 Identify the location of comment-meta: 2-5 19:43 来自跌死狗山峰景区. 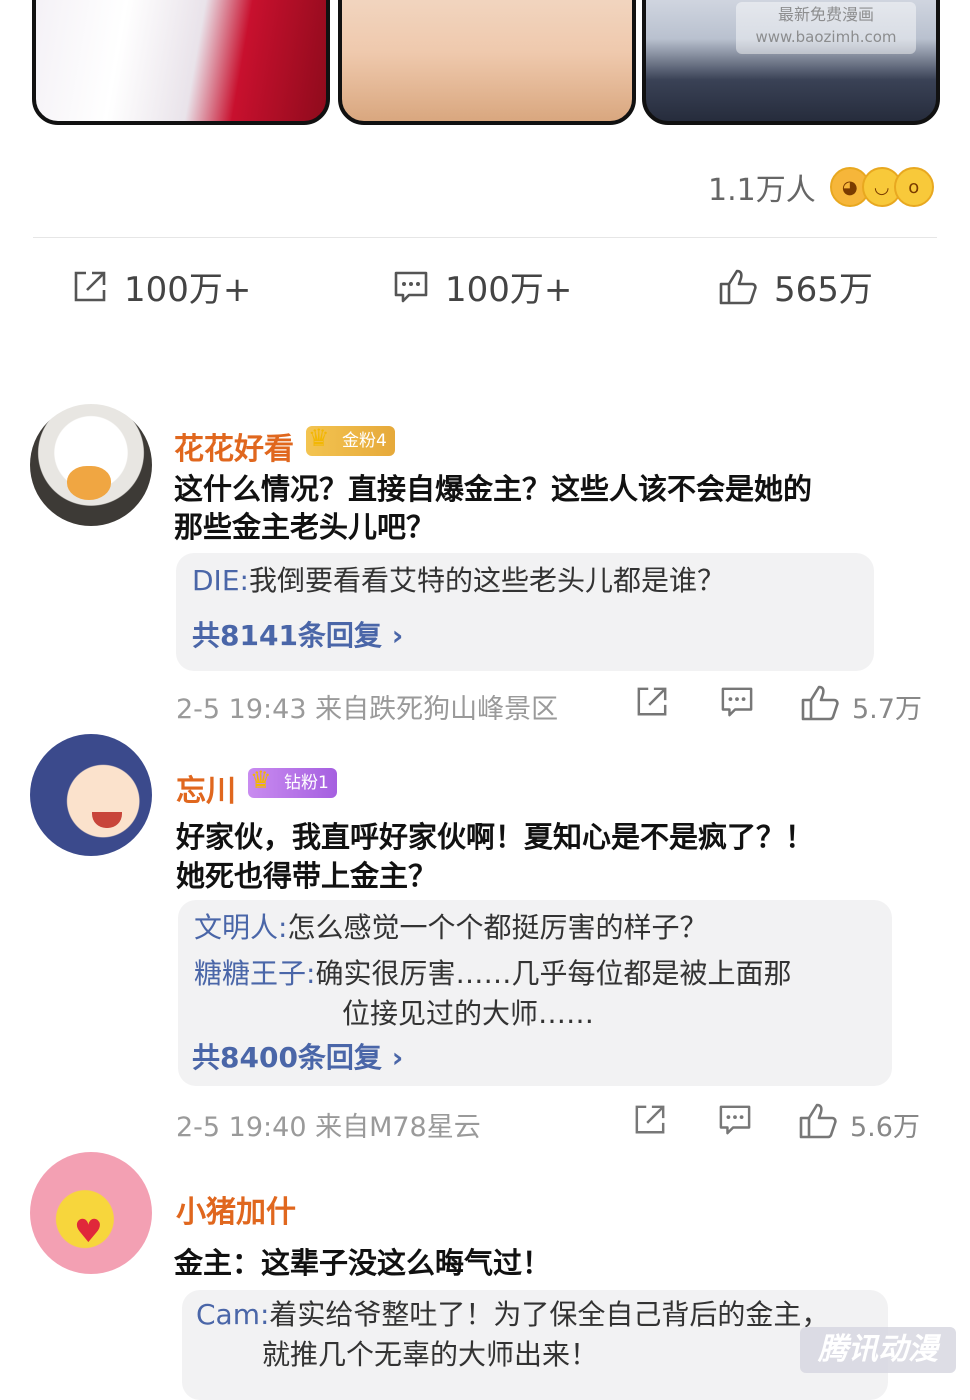
(367, 709).